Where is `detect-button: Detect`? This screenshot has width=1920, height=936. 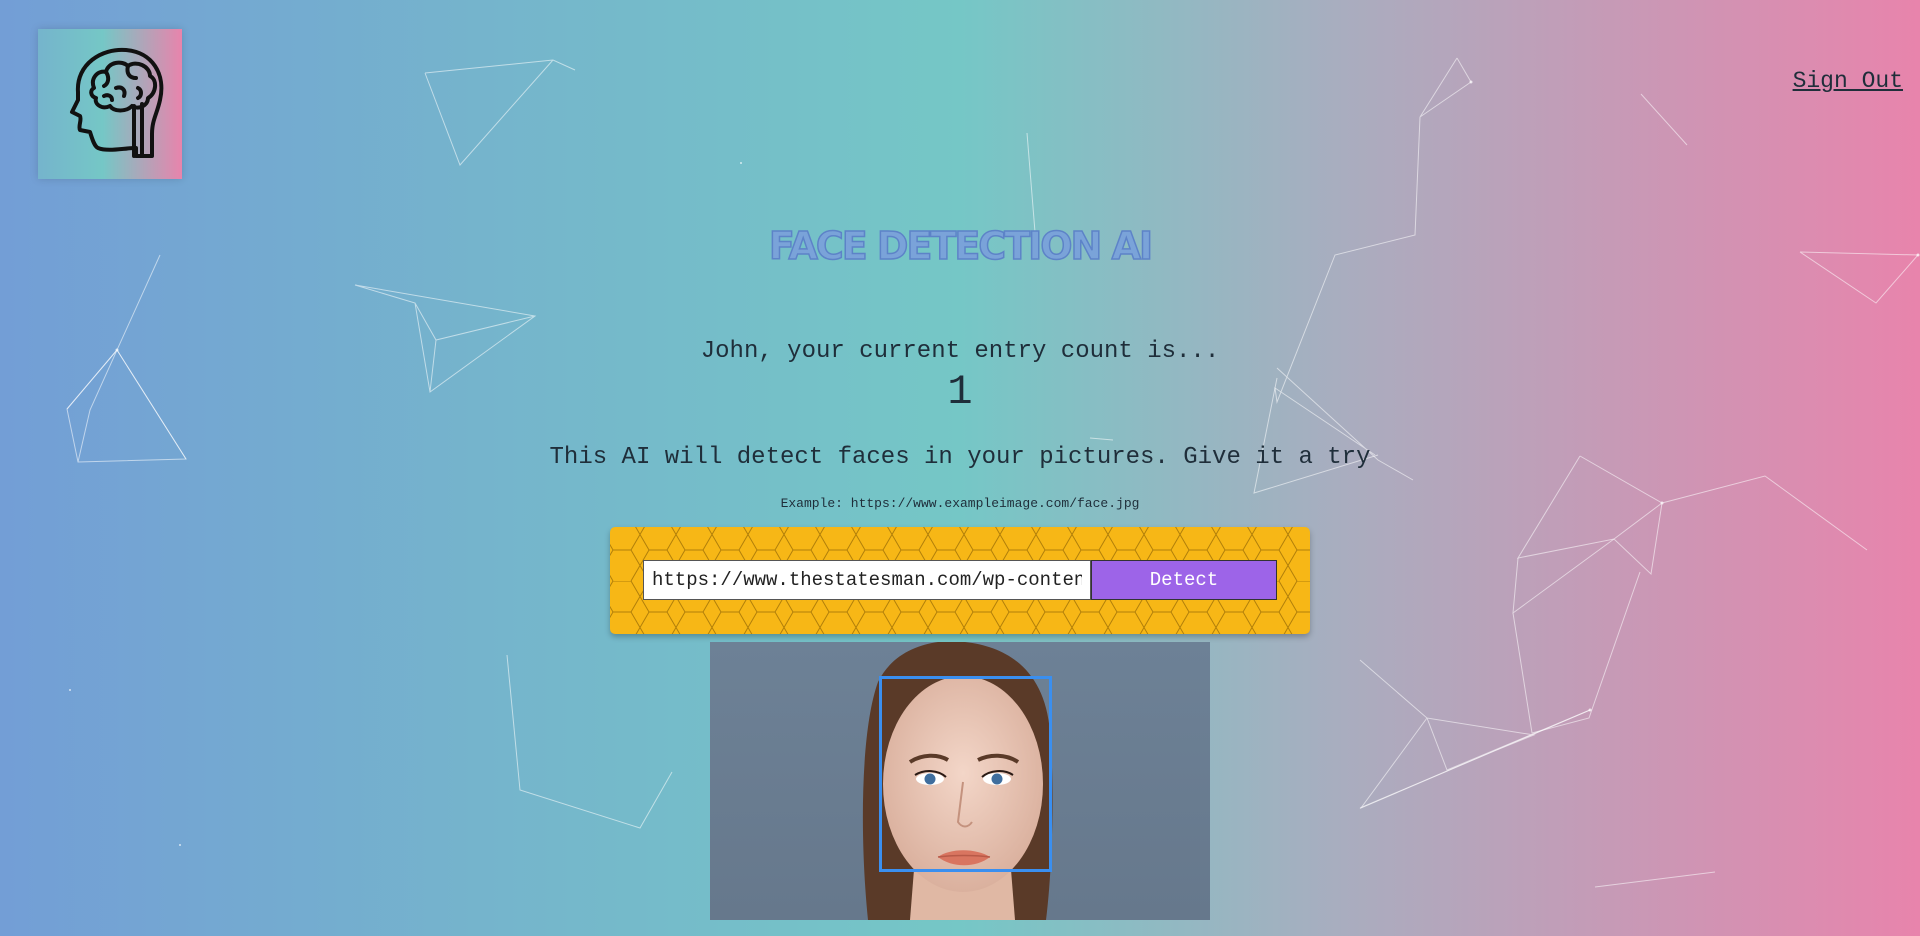 detect-button: Detect is located at coordinates (1184, 580).